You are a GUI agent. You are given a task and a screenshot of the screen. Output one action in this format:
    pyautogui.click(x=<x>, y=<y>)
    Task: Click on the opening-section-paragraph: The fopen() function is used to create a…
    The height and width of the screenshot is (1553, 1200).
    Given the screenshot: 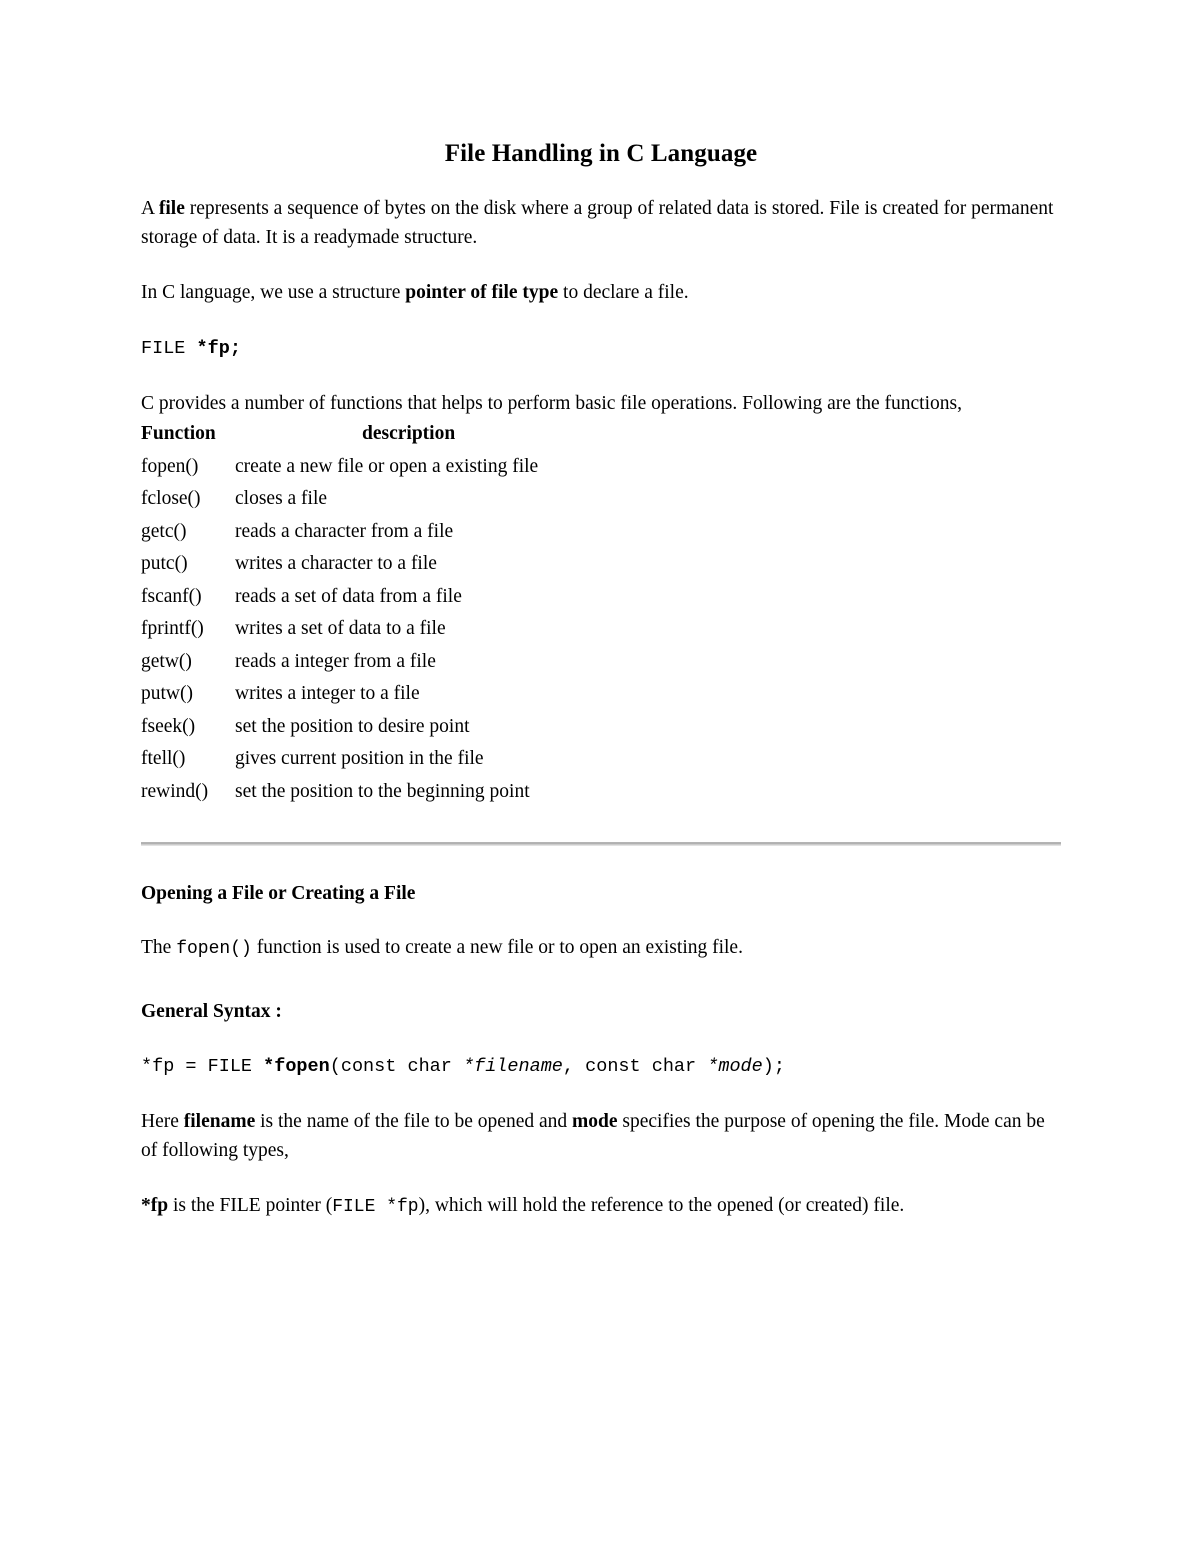 What is the action you would take?
    pyautogui.click(x=601, y=935)
    